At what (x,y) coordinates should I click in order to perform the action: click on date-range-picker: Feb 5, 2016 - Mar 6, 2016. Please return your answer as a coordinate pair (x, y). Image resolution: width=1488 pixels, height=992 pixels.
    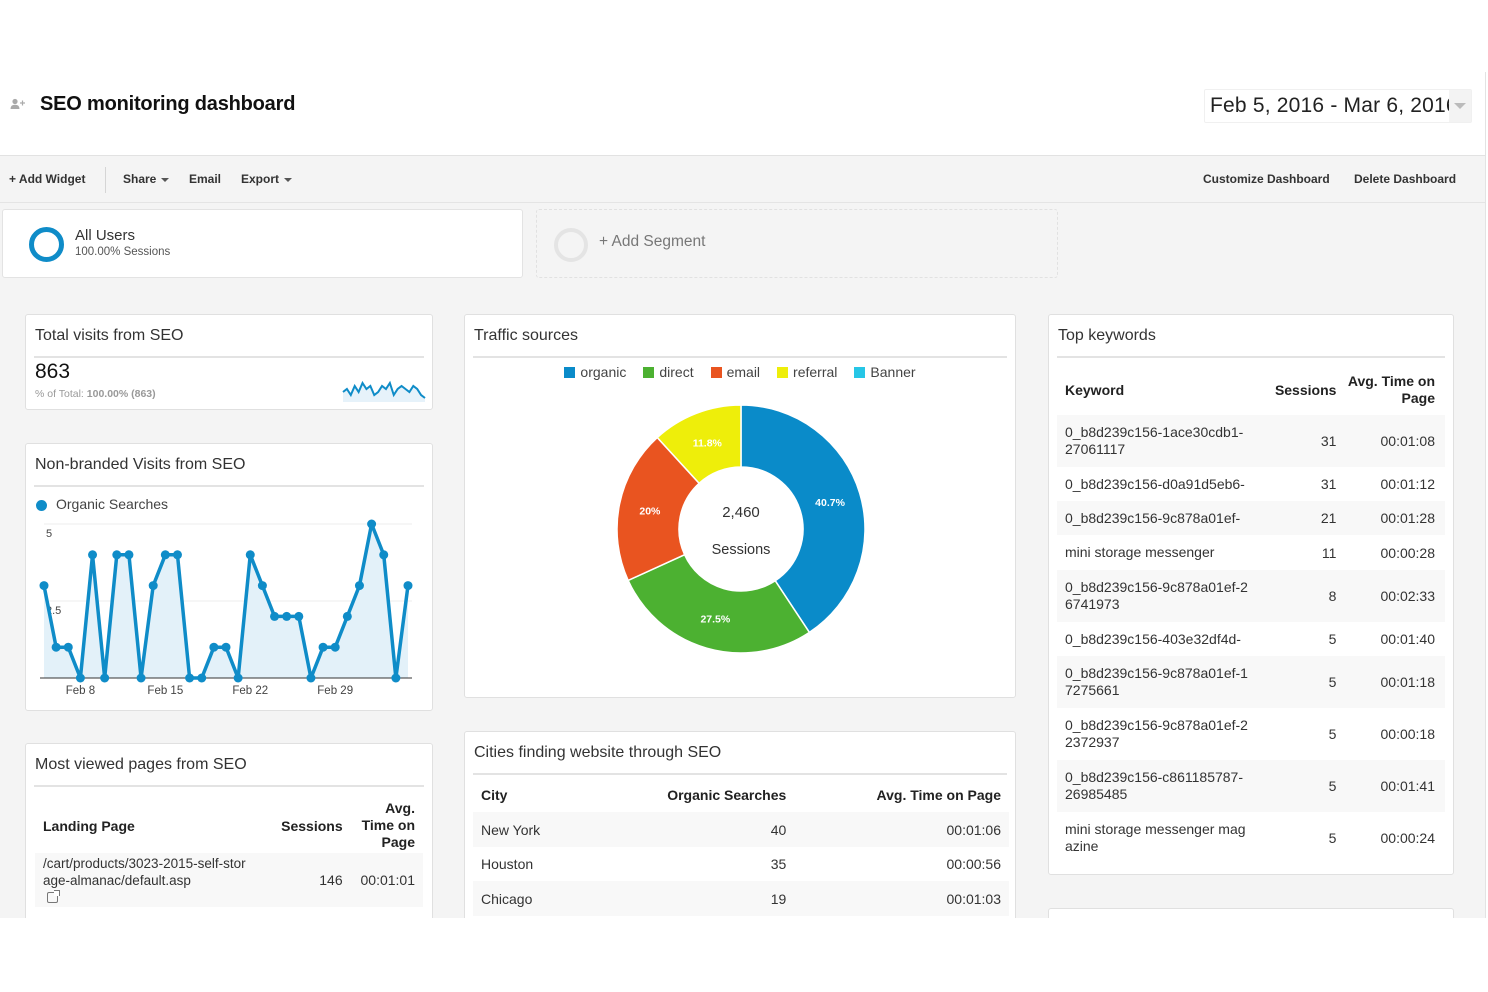
    Looking at the image, I should click on (1338, 106).